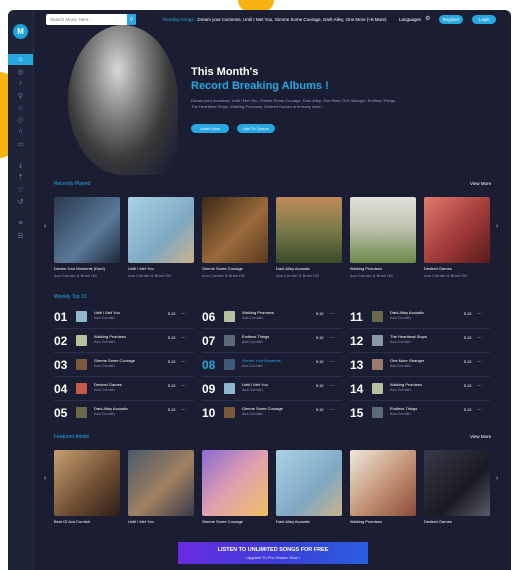  Describe the element at coordinates (457, 237) in the screenshot. I see `recent-card: Desired Games Ava Cornish & Brian Hill` at that location.